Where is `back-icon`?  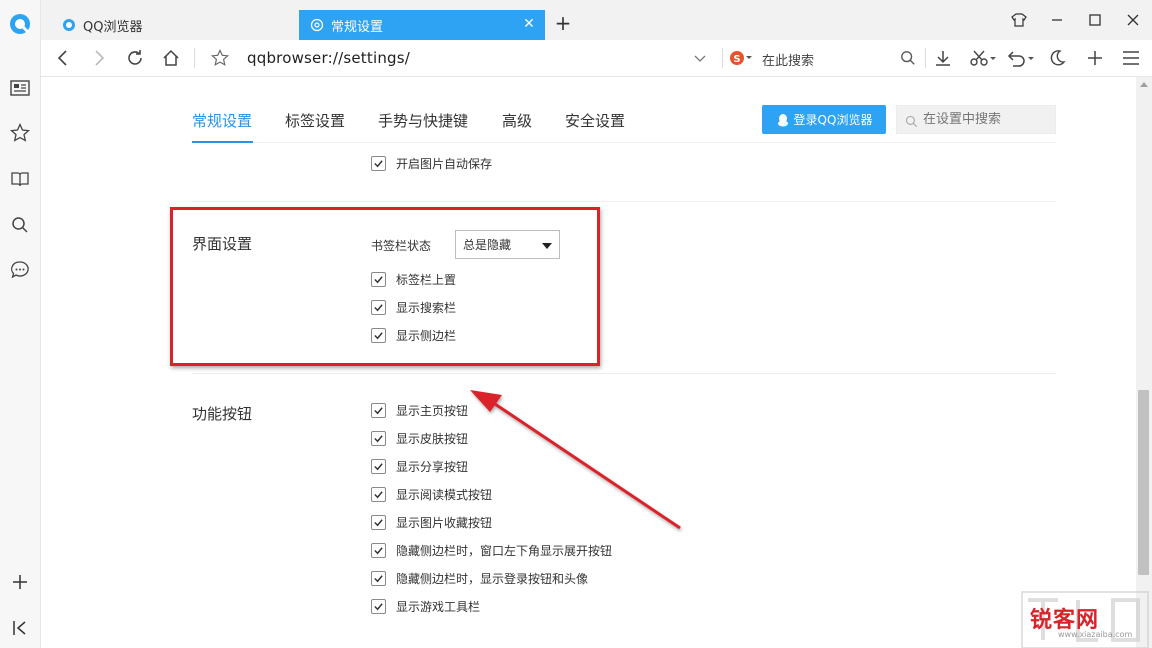 back-icon is located at coordinates (63, 58).